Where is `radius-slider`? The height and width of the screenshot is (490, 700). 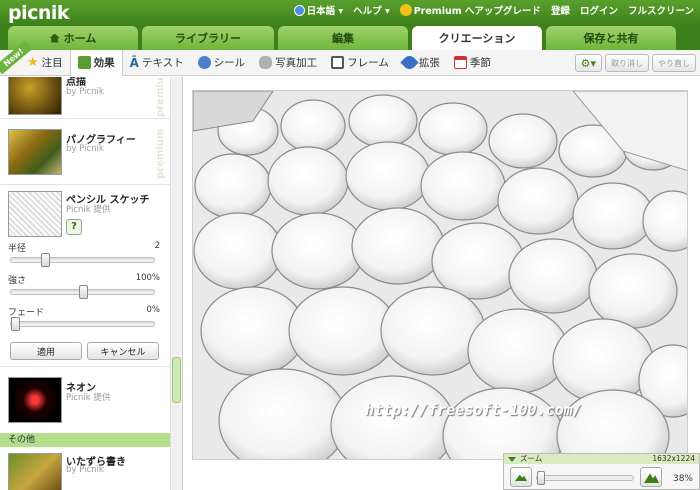 radius-slider is located at coordinates (82, 260).